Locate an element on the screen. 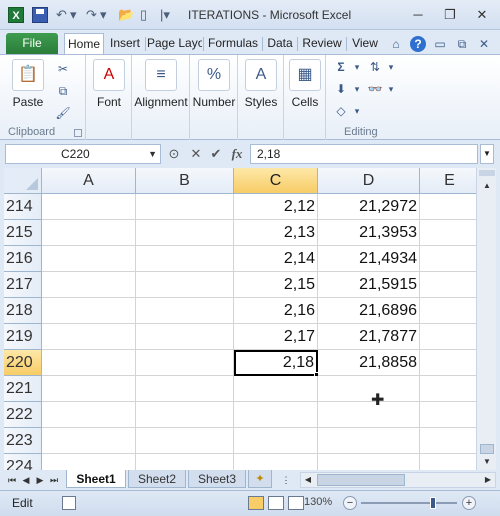 This screenshot has height=516, width=500. cell-d: 21,8858 is located at coordinates (369, 363).